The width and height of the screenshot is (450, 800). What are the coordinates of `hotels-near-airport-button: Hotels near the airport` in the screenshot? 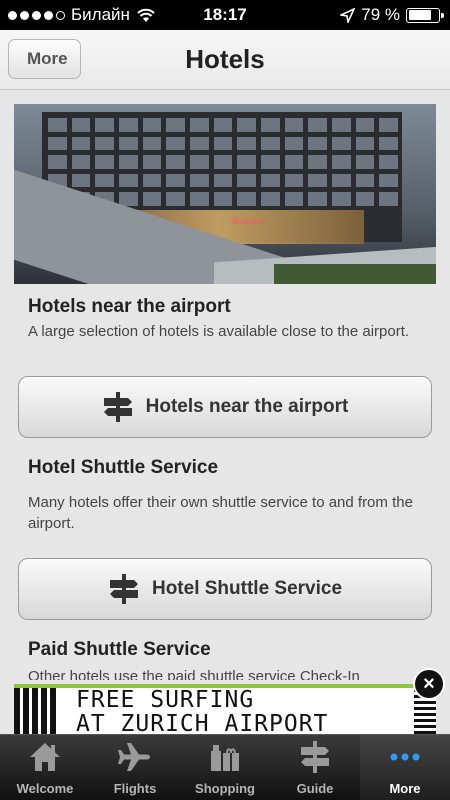 It's located at (225, 407).